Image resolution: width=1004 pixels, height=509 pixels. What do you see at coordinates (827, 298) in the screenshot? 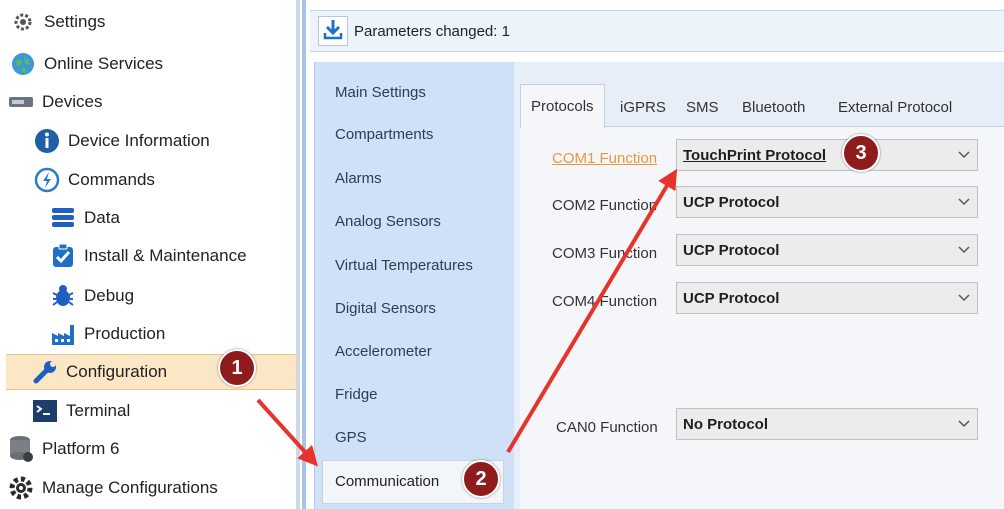
I see `com4-function-select: UCP Protocol` at bounding box center [827, 298].